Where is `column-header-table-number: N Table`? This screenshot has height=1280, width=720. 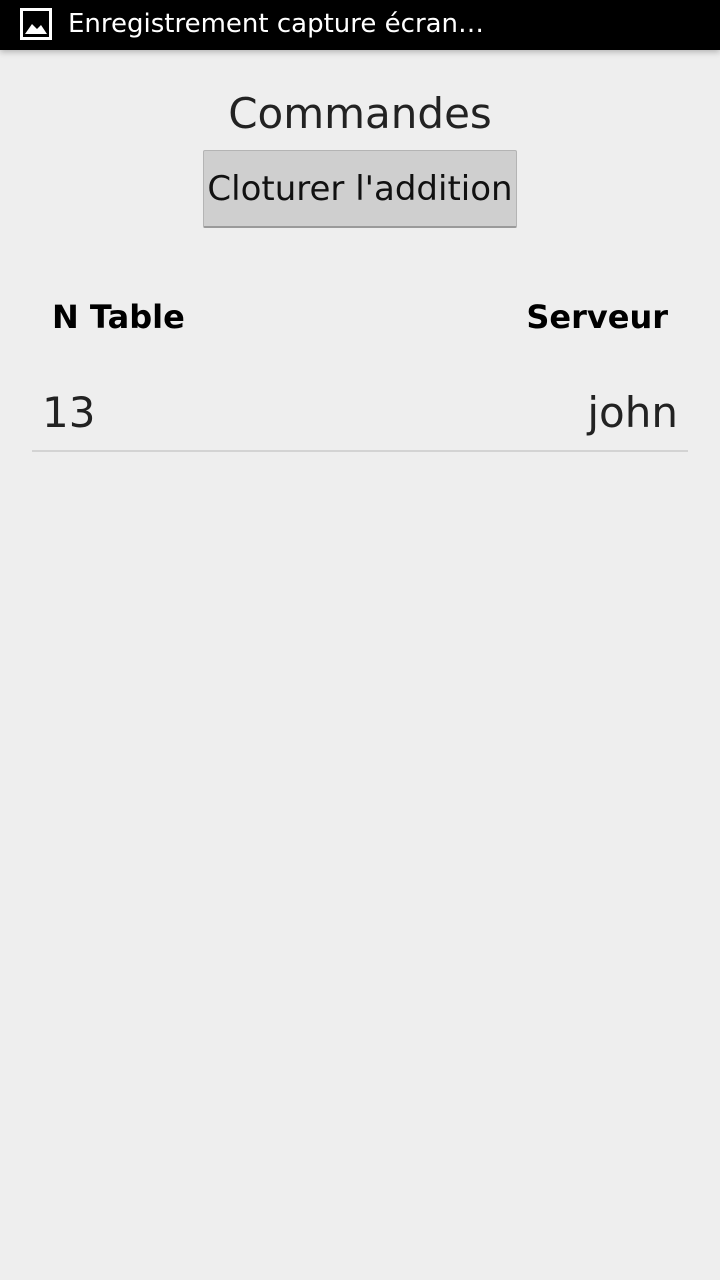 column-header-table-number: N Table is located at coordinates (118, 317).